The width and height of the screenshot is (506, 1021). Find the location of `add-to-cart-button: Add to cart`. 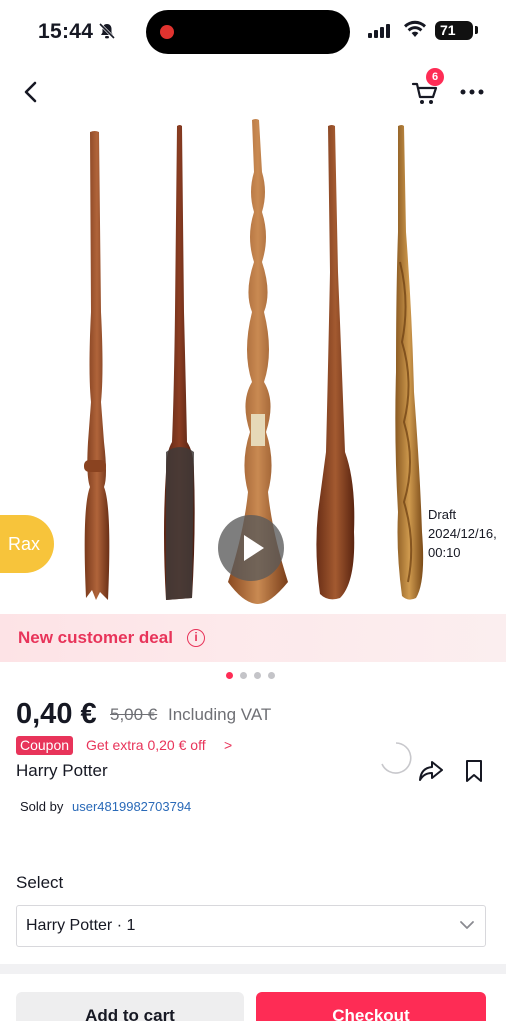

add-to-cart-button: Add to cart is located at coordinates (130, 1006).